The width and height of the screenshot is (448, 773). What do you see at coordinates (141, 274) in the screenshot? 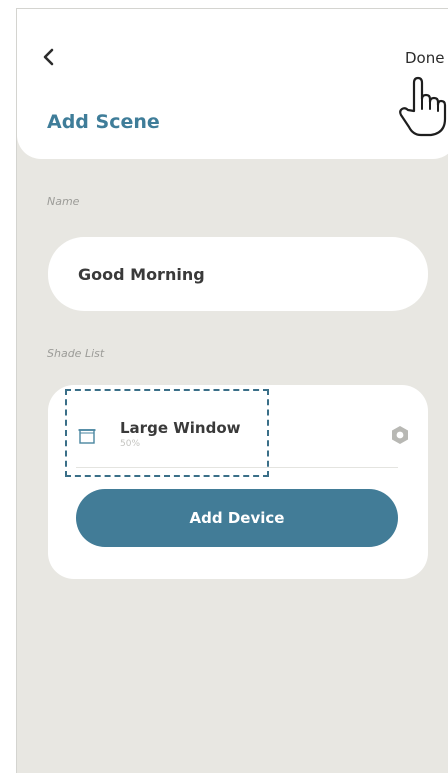
I see `scene-name-value: Good Morning` at bounding box center [141, 274].